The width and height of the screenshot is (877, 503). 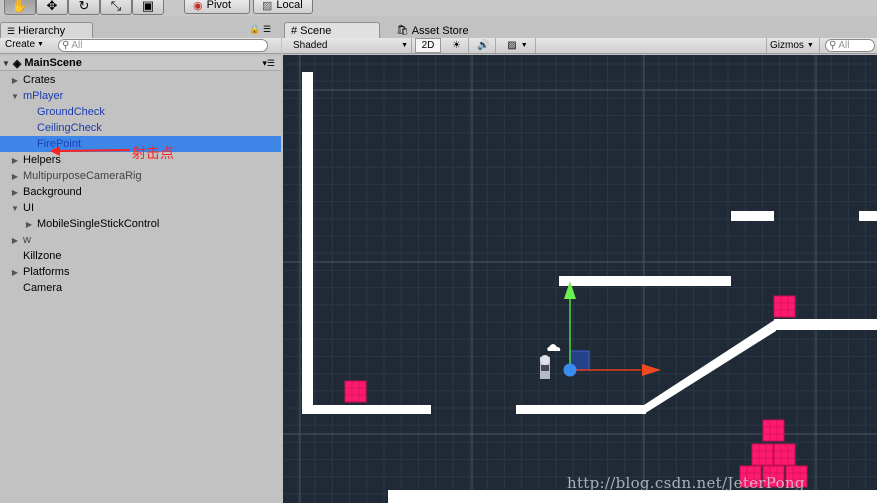 What do you see at coordinates (98, 224) in the screenshot?
I see `hierarchy-item-label: MobileSingleStickControl` at bounding box center [98, 224].